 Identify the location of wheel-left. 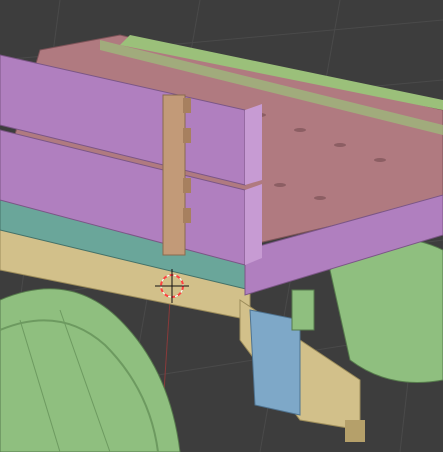
(90, 370).